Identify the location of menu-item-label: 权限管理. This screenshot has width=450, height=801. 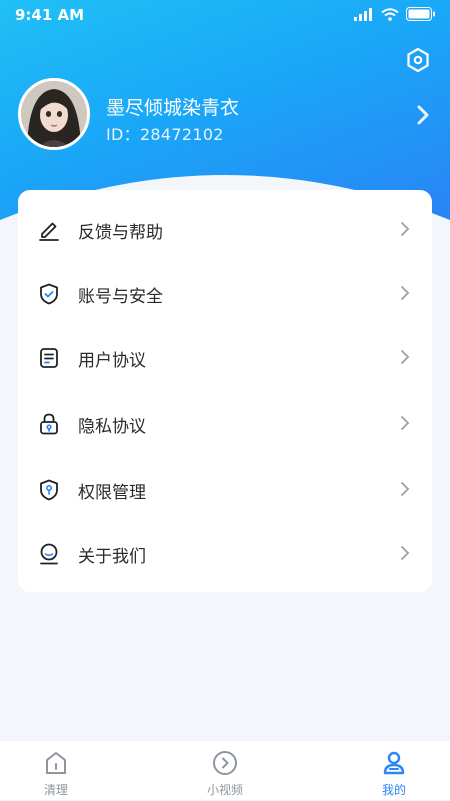
(112, 492).